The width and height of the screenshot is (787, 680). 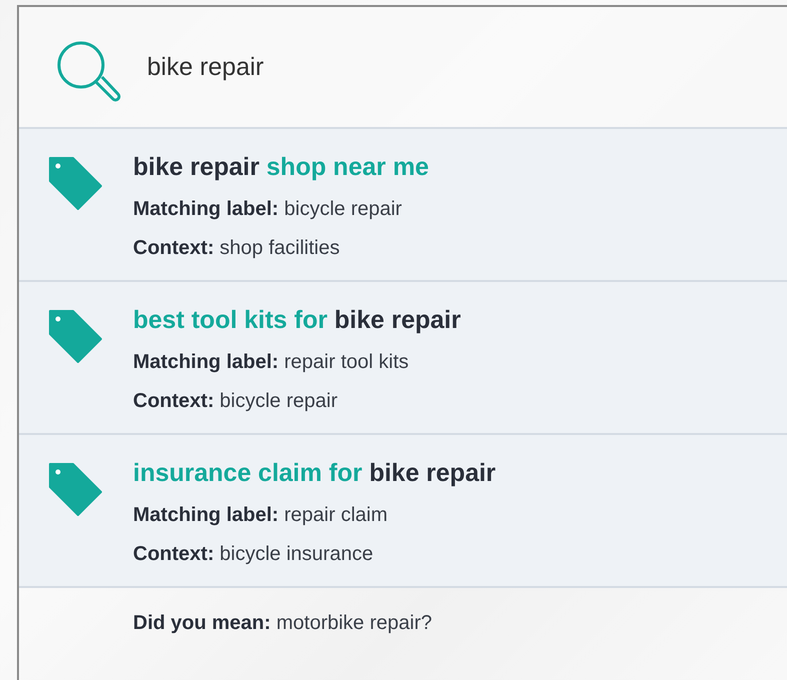 I want to click on result-title: bike repair shop near me, so click(x=281, y=167).